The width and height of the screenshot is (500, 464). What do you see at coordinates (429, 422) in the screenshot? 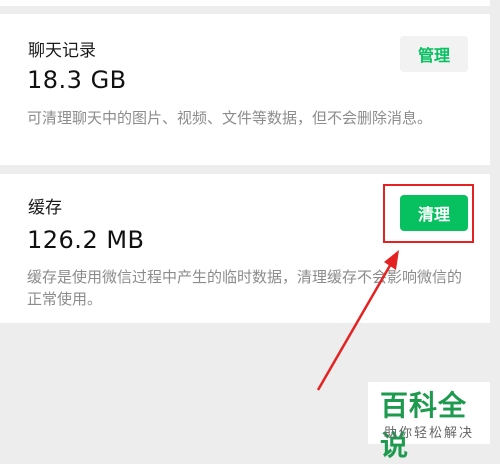
I see `watermark: 百科全说 助你轻松解决` at bounding box center [429, 422].